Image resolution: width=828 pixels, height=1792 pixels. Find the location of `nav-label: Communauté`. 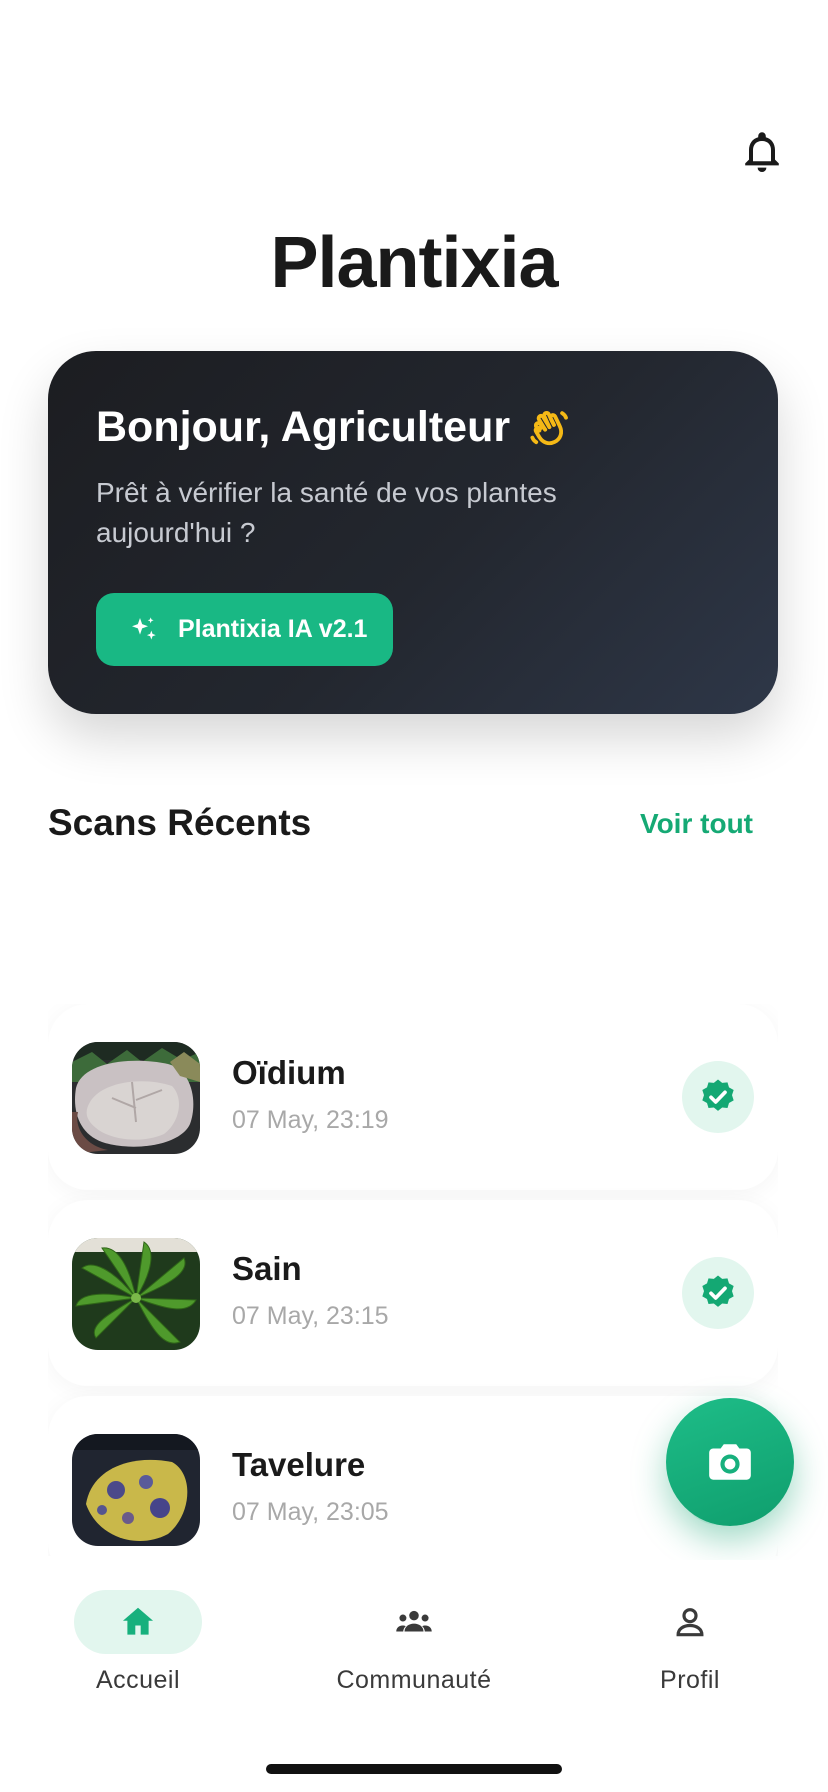

nav-label: Communauté is located at coordinates (414, 1680).